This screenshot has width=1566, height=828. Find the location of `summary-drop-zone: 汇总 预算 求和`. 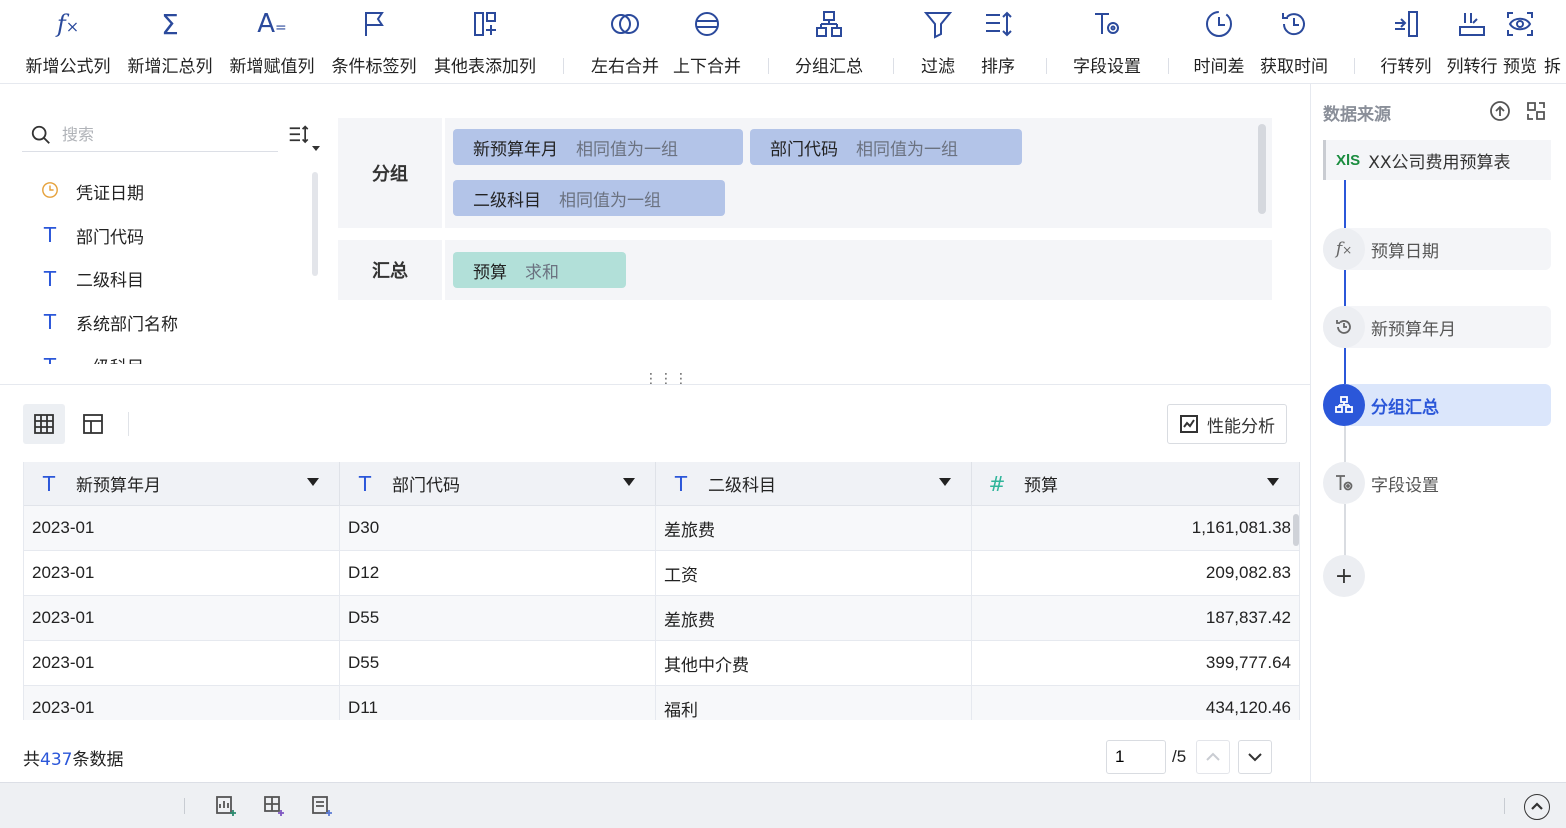

summary-drop-zone: 汇总 预算 求和 is located at coordinates (805, 270).